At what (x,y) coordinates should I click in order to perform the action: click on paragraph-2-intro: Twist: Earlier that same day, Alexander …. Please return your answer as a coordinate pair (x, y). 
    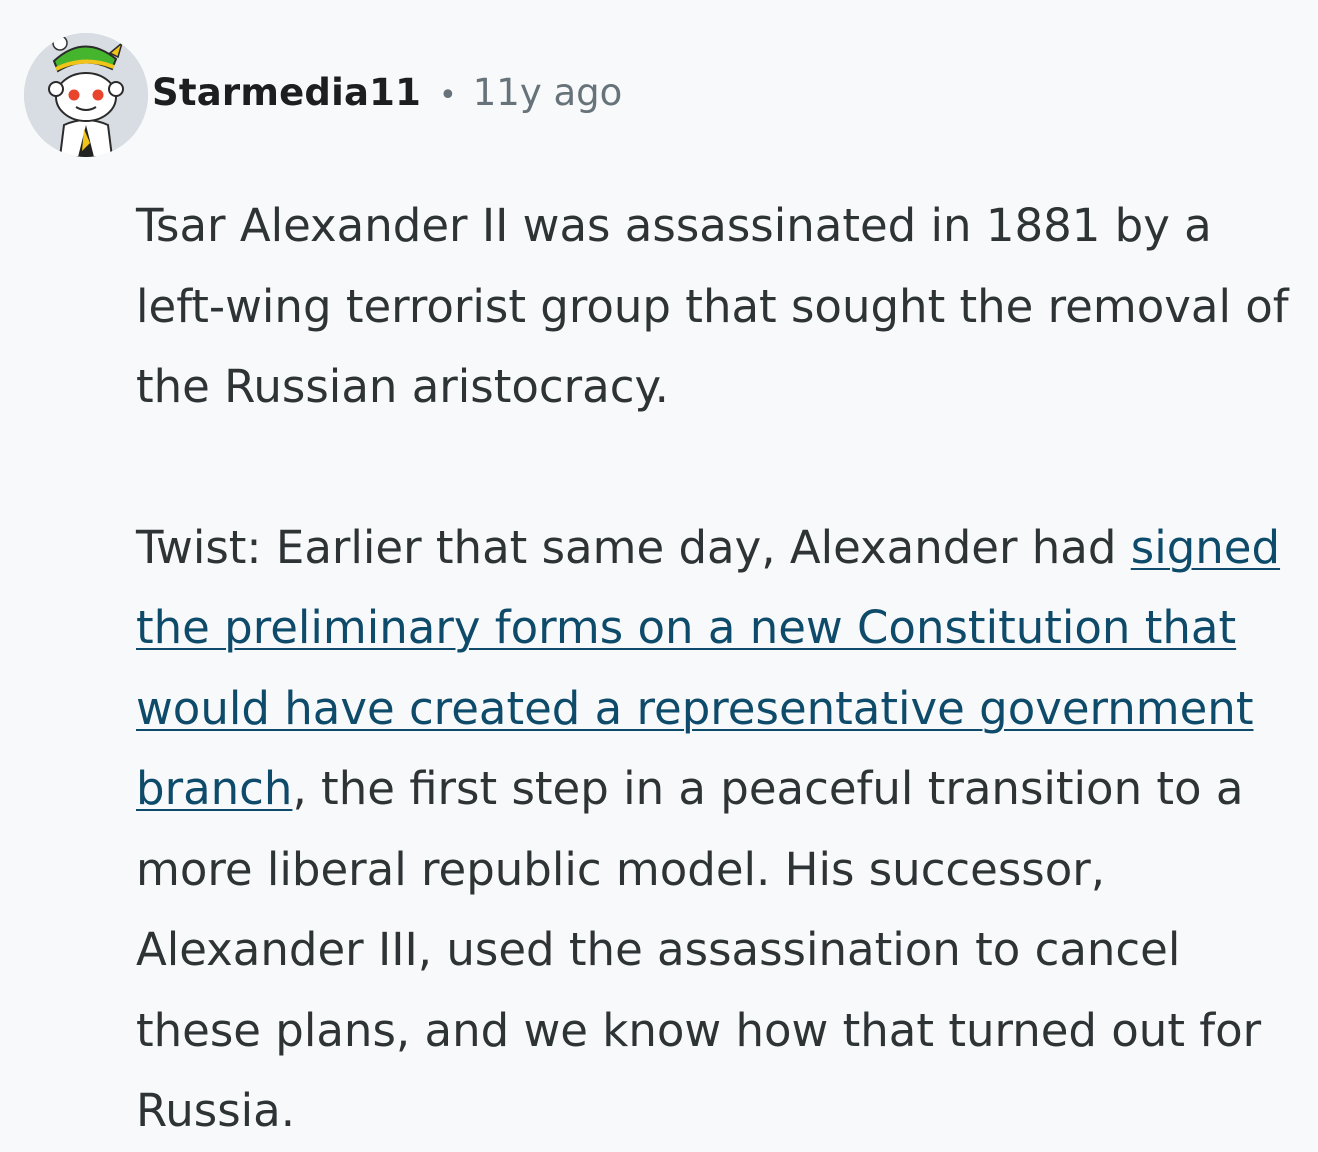
    Looking at the image, I should click on (633, 547).